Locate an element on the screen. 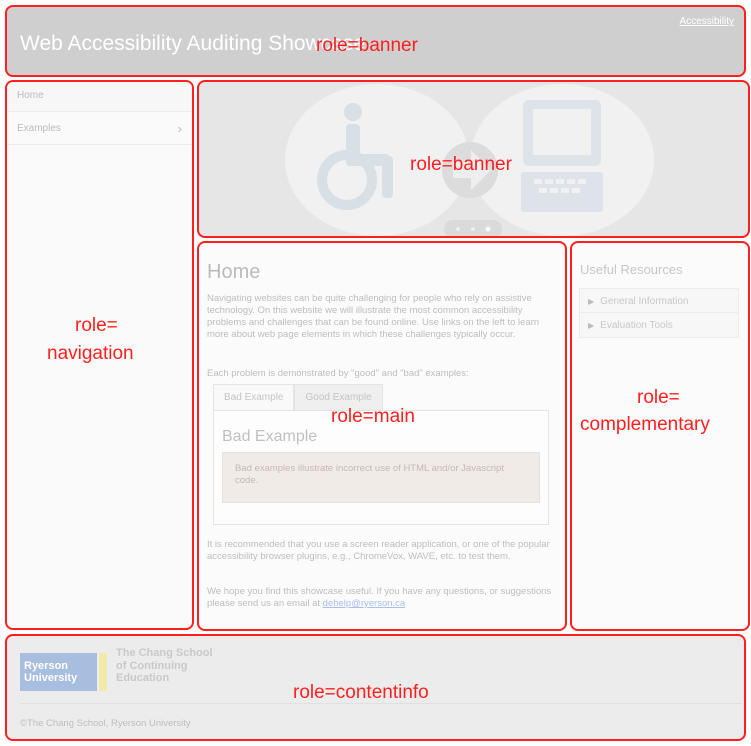  sidebar-item-examples: Examples › is located at coordinates (99, 128).